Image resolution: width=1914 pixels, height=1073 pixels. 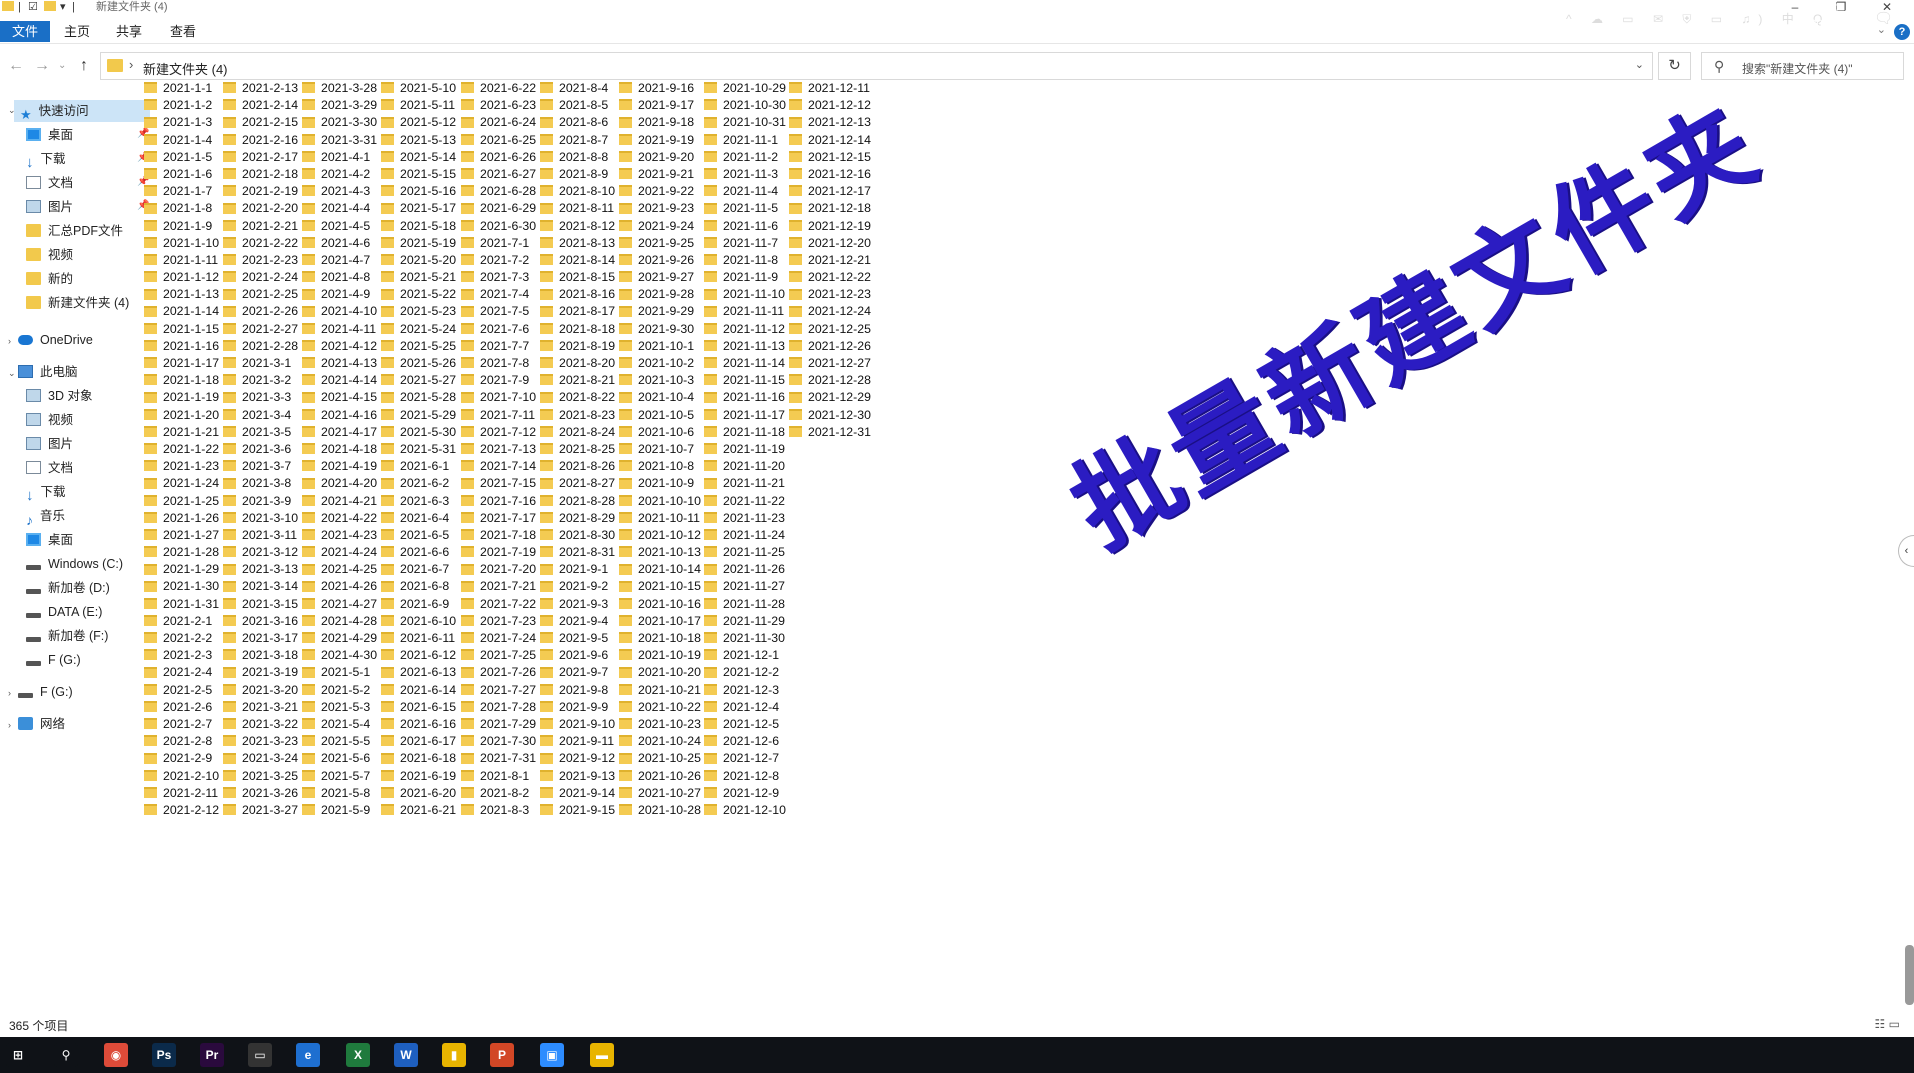 What do you see at coordinates (667, 88) in the screenshot?
I see `folder-item: 2021-9-16` at bounding box center [667, 88].